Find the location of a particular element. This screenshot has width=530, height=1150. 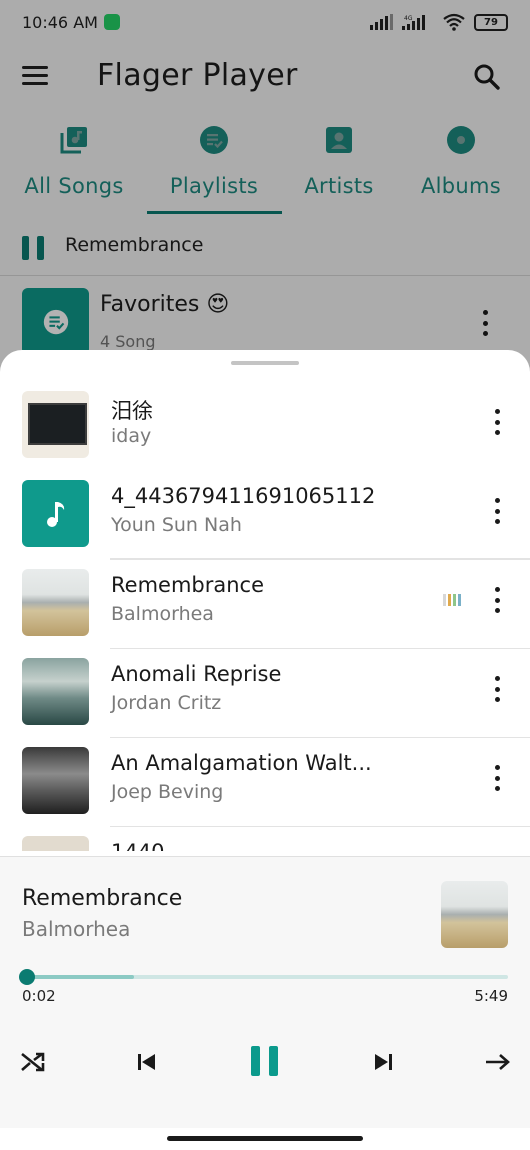

arrow-right-icon is located at coordinates (498, 1062).